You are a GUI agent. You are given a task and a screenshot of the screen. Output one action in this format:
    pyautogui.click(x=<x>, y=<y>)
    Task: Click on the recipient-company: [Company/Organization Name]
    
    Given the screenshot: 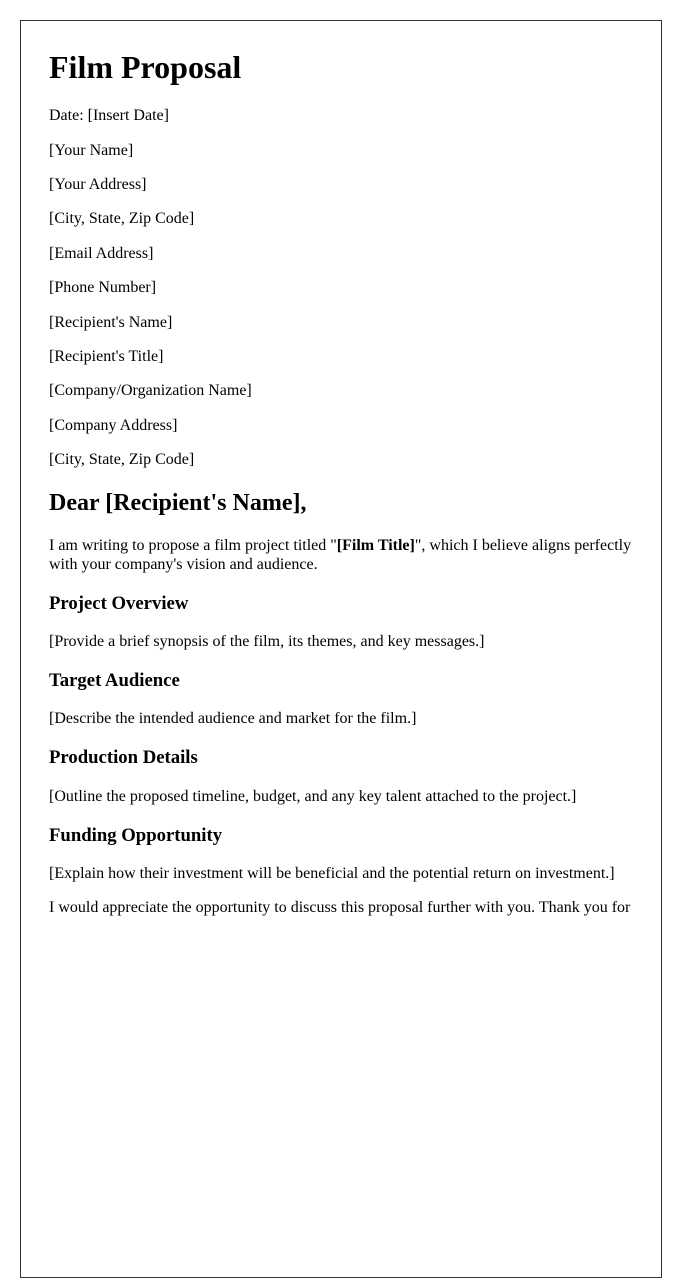 What is the action you would take?
    pyautogui.click(x=150, y=391)
    